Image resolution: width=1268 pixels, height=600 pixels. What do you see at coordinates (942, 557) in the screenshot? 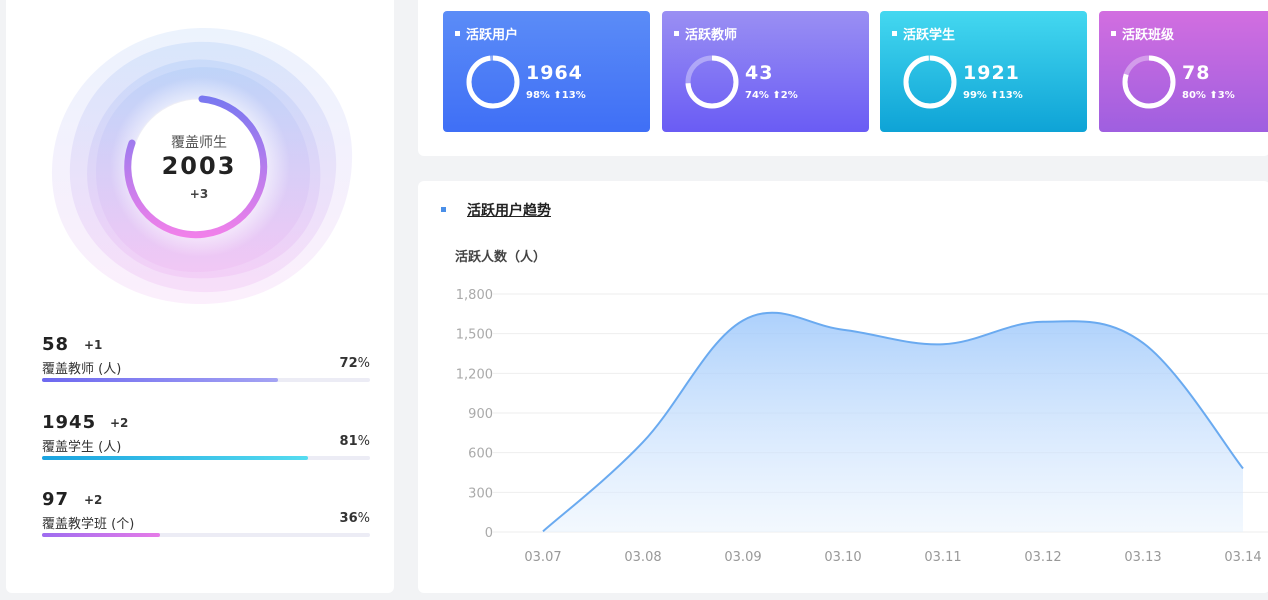
I see `x-tick-label: 03.11` at bounding box center [942, 557].